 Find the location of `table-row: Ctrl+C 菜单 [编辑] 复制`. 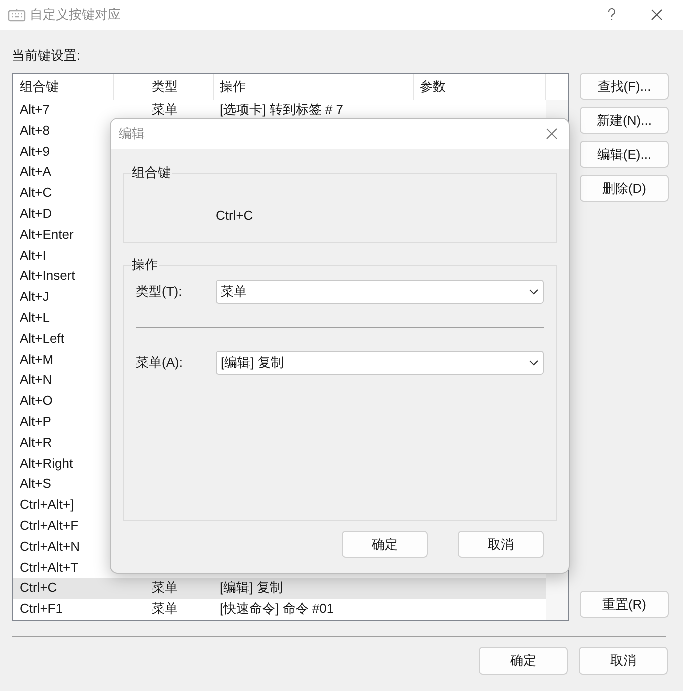

table-row: Ctrl+C 菜单 [编辑] 复制 is located at coordinates (279, 589).